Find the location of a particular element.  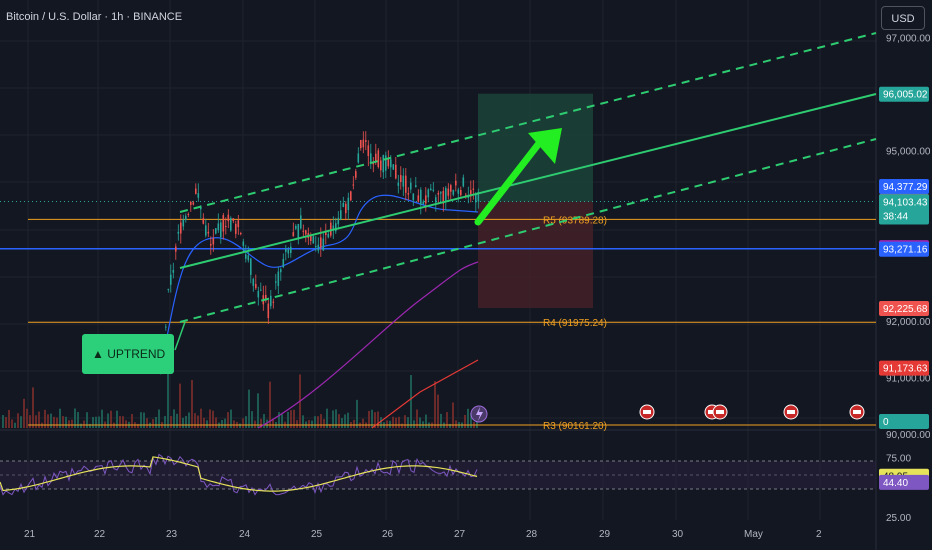

x-axis-tick-label: 23 is located at coordinates (172, 534).